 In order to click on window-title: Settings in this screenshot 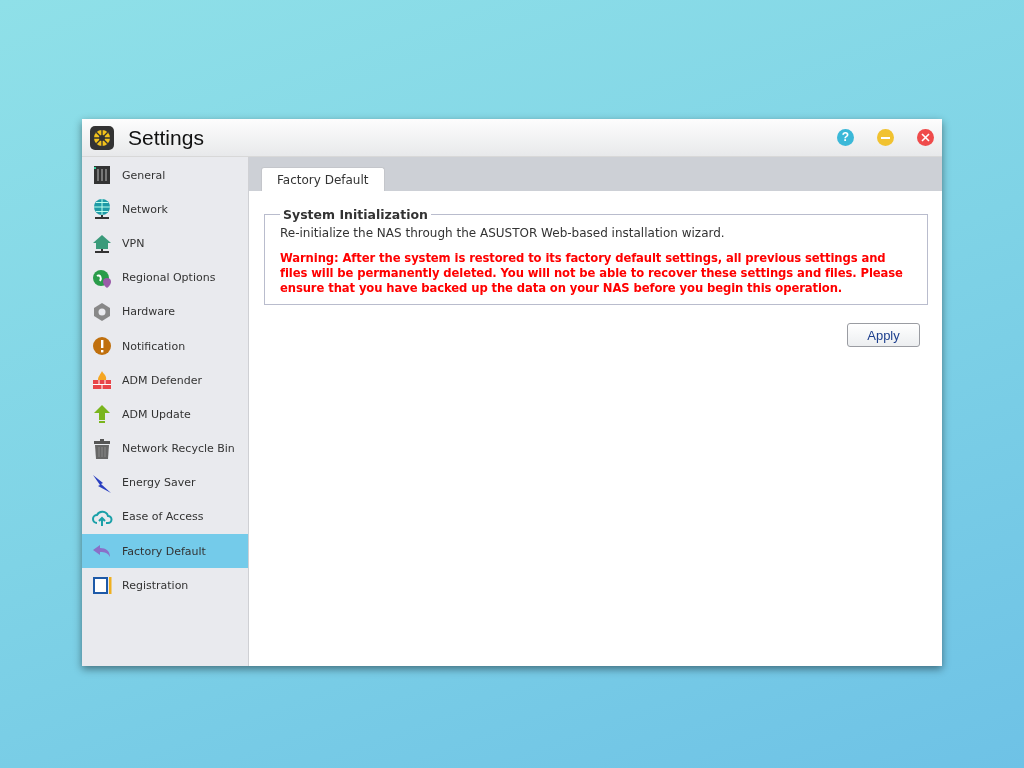, I will do `click(166, 137)`.